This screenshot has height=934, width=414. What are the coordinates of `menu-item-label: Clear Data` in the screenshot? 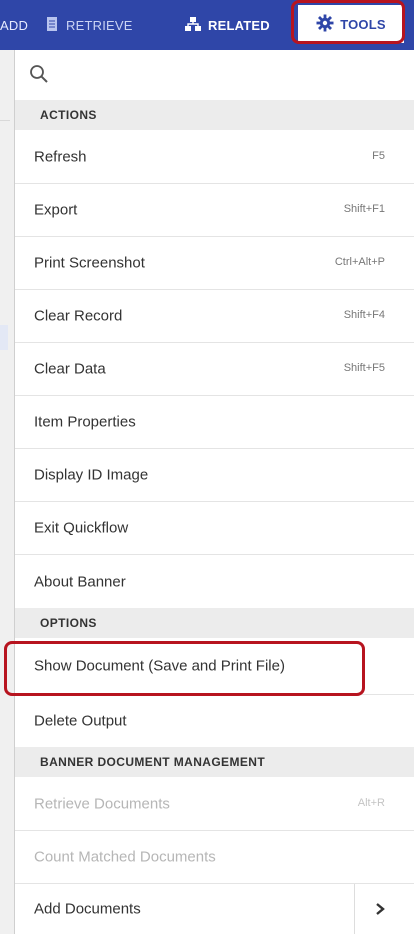 It's located at (70, 369).